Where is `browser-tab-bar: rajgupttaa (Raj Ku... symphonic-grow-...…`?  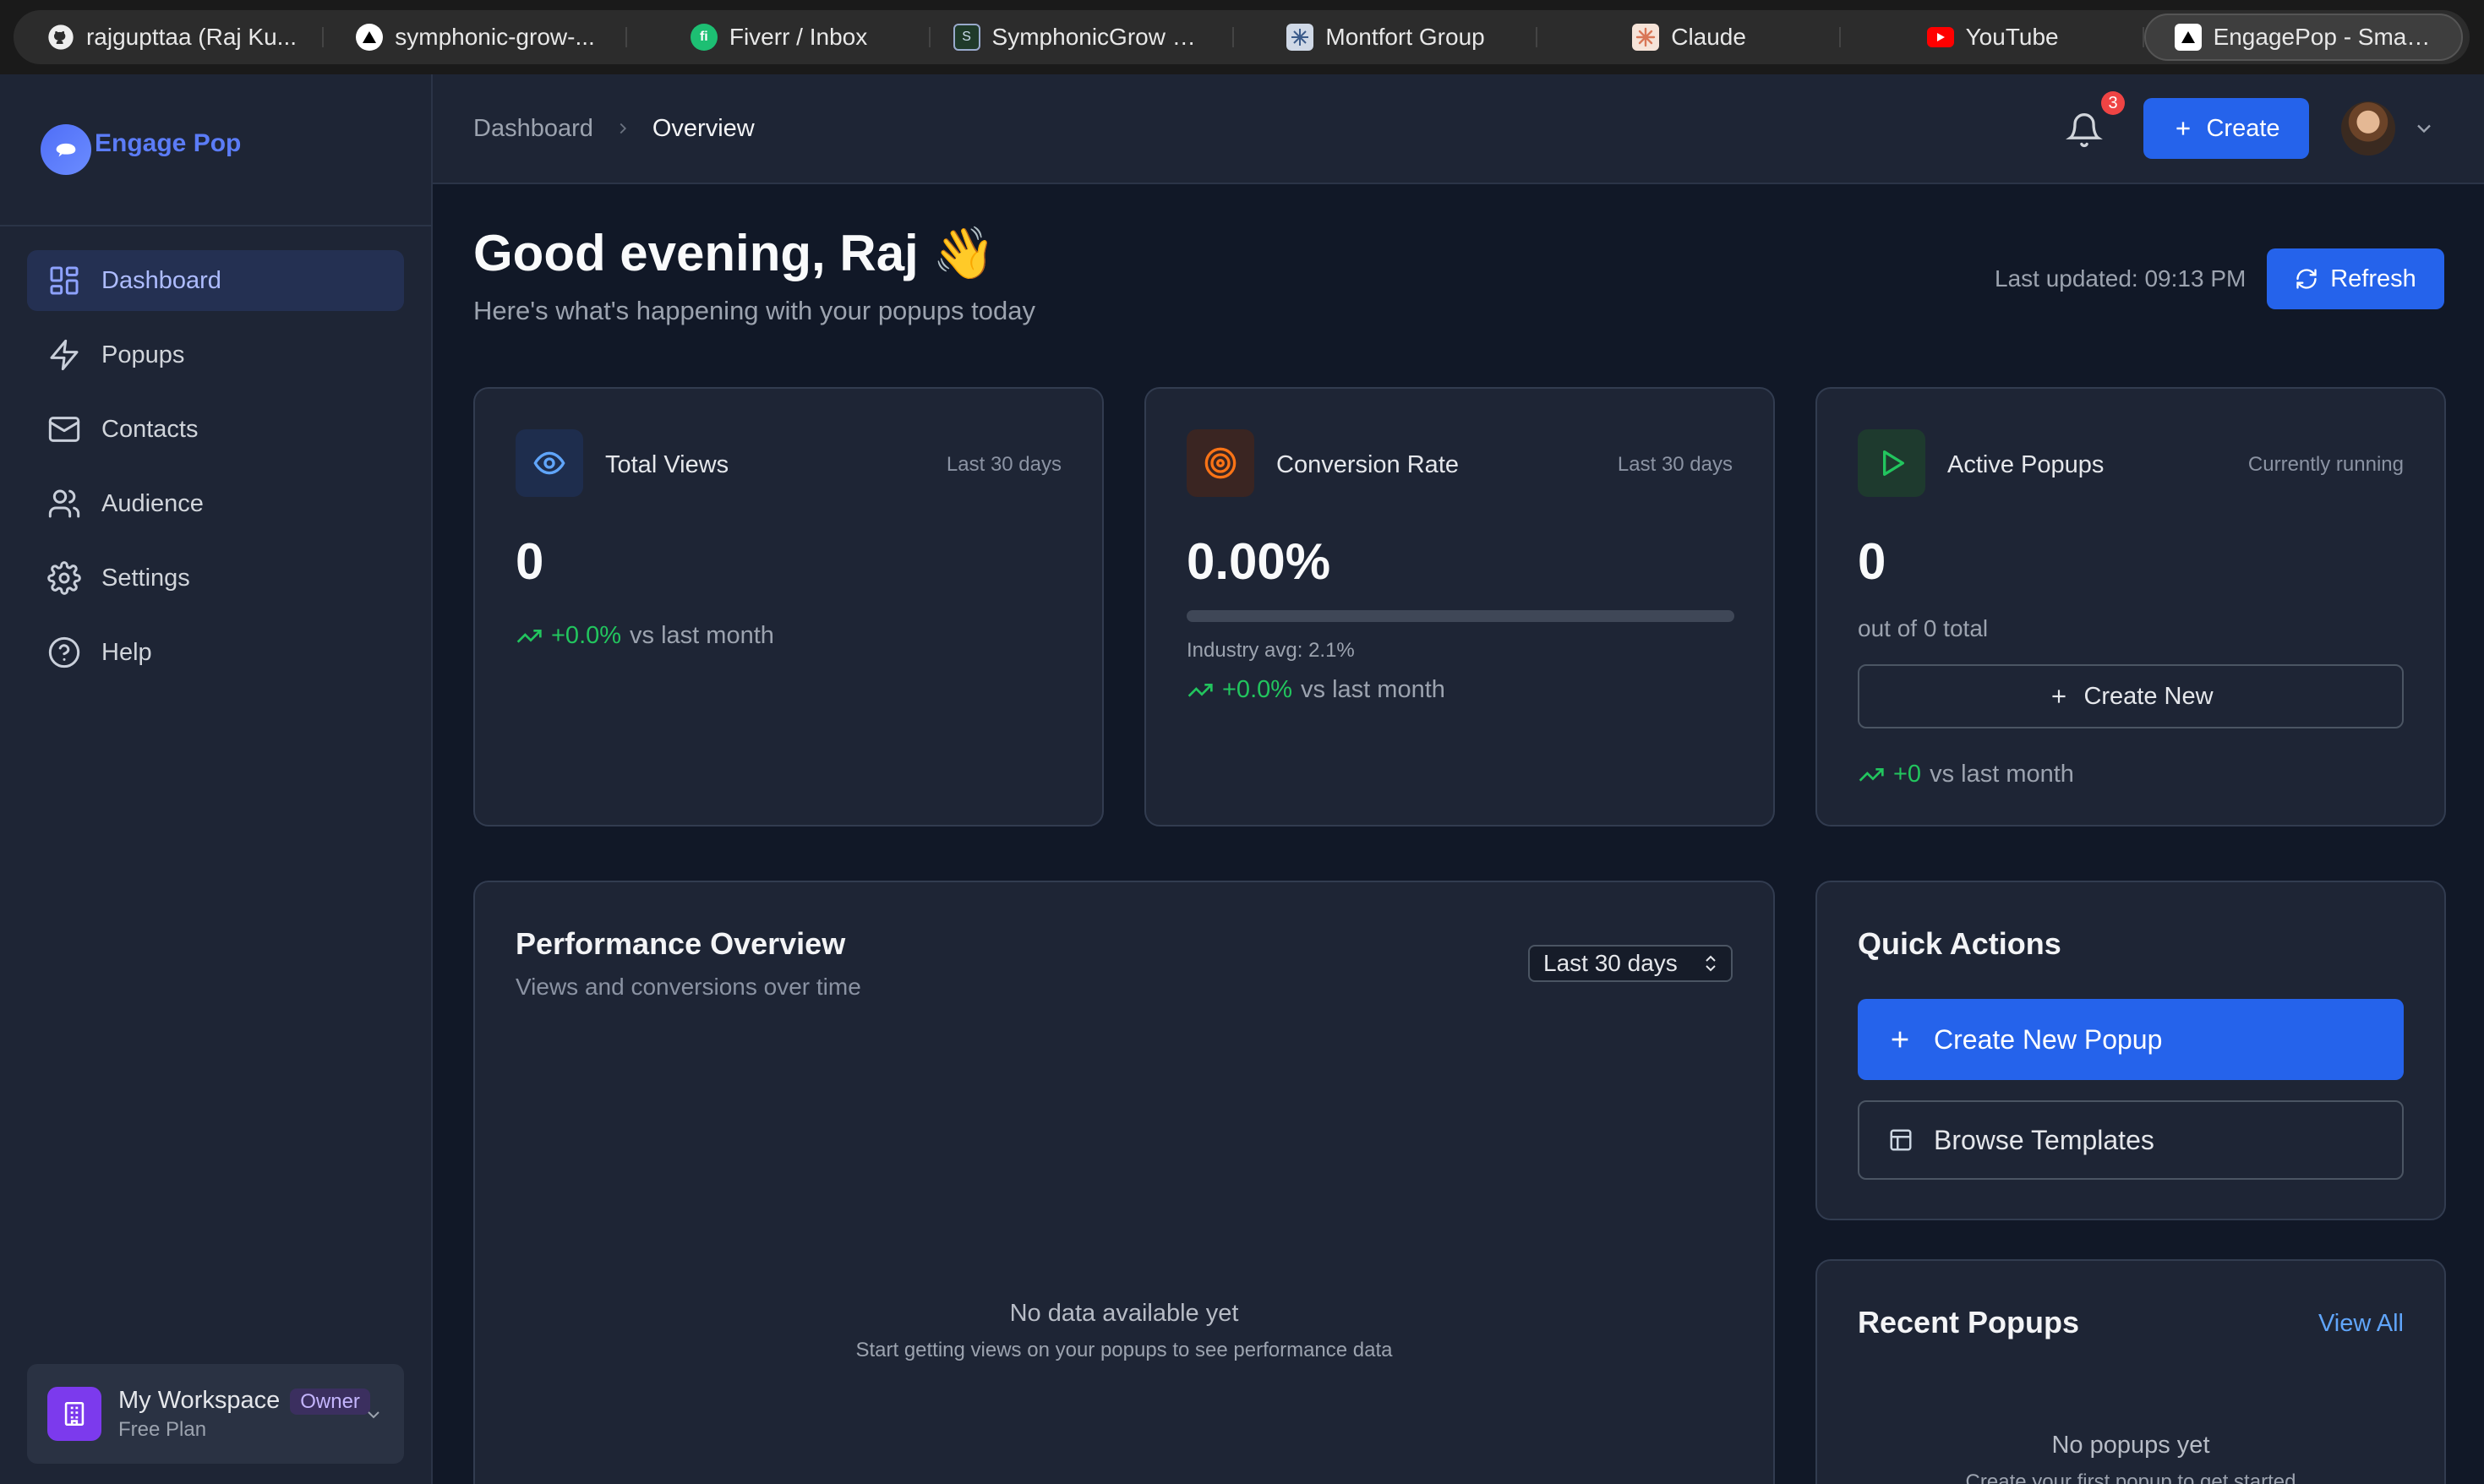 browser-tab-bar: rajgupttaa (Raj Ku... symphonic-grow-...… is located at coordinates (1242, 37).